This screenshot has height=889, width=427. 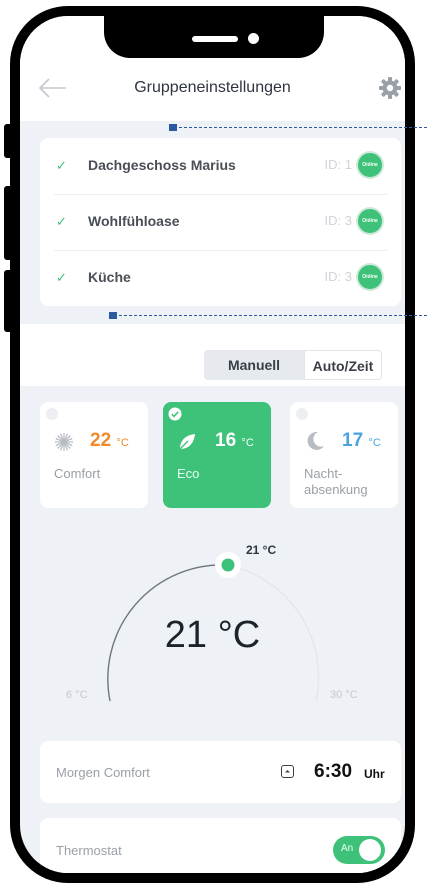 What do you see at coordinates (212, 87) in the screenshot?
I see `page-title: Gruppeneinstellungen` at bounding box center [212, 87].